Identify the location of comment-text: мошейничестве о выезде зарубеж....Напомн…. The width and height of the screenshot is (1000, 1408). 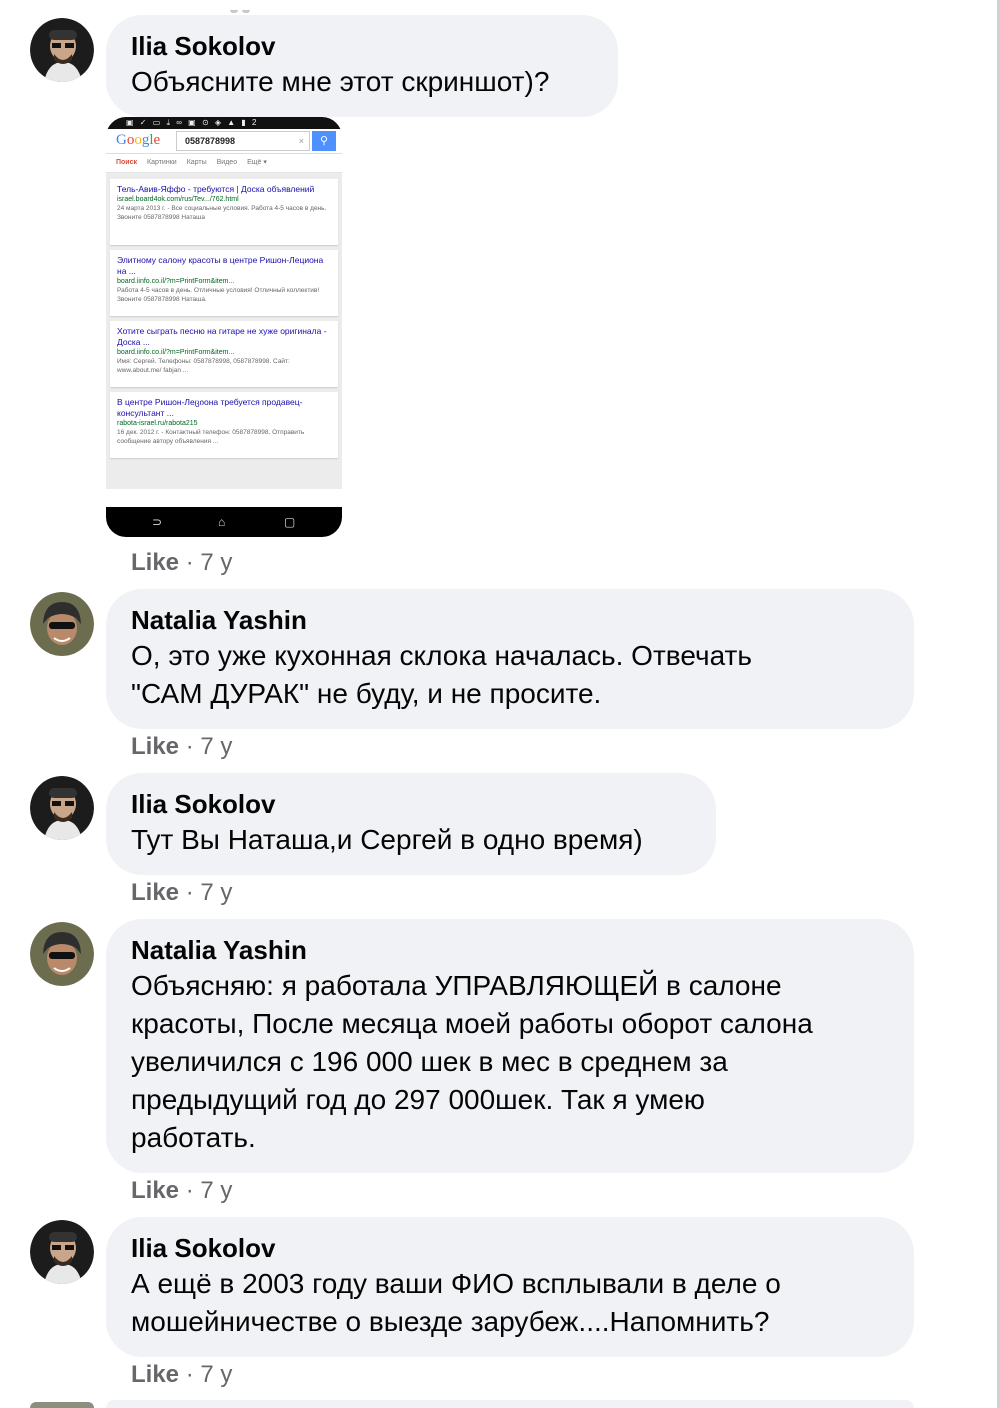
(450, 1321).